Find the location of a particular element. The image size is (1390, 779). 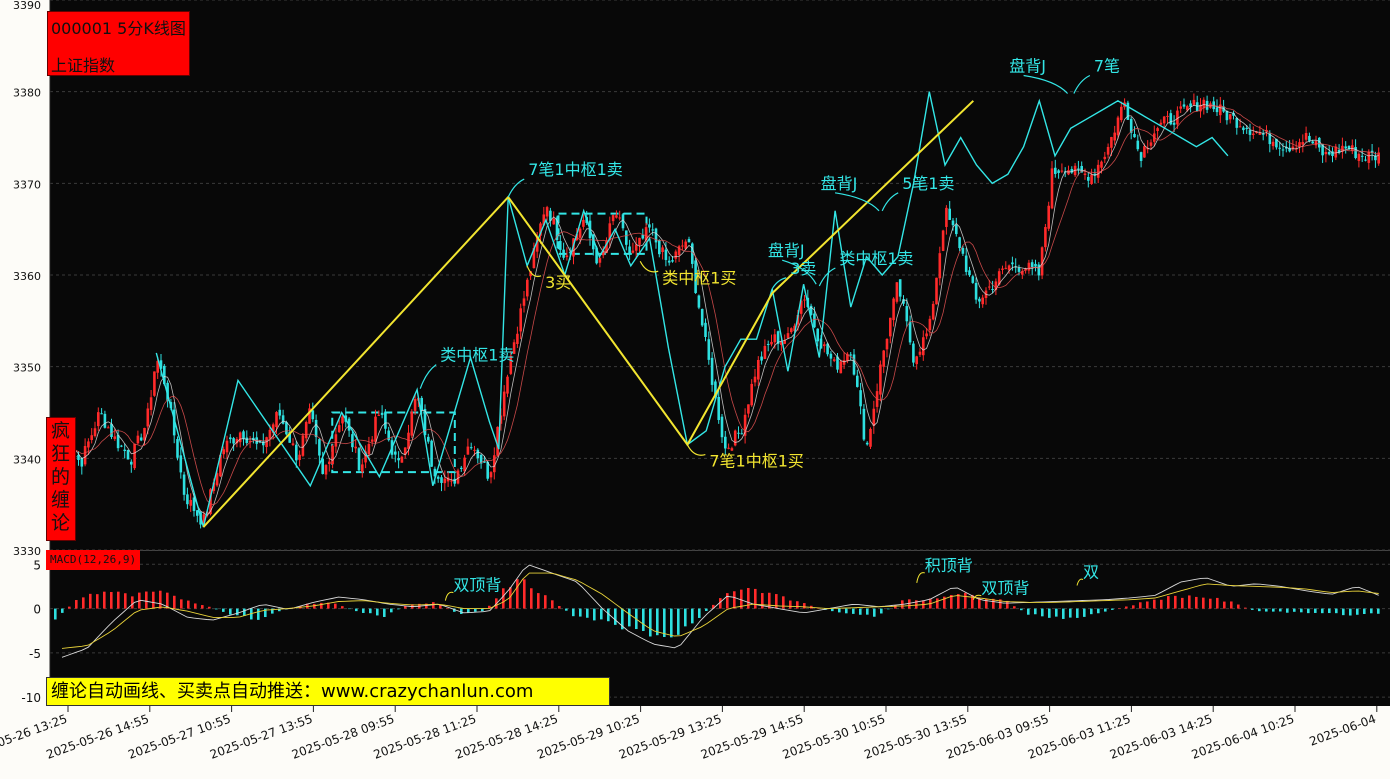

macd-annotation-label: 双 is located at coordinates (1091, 572).